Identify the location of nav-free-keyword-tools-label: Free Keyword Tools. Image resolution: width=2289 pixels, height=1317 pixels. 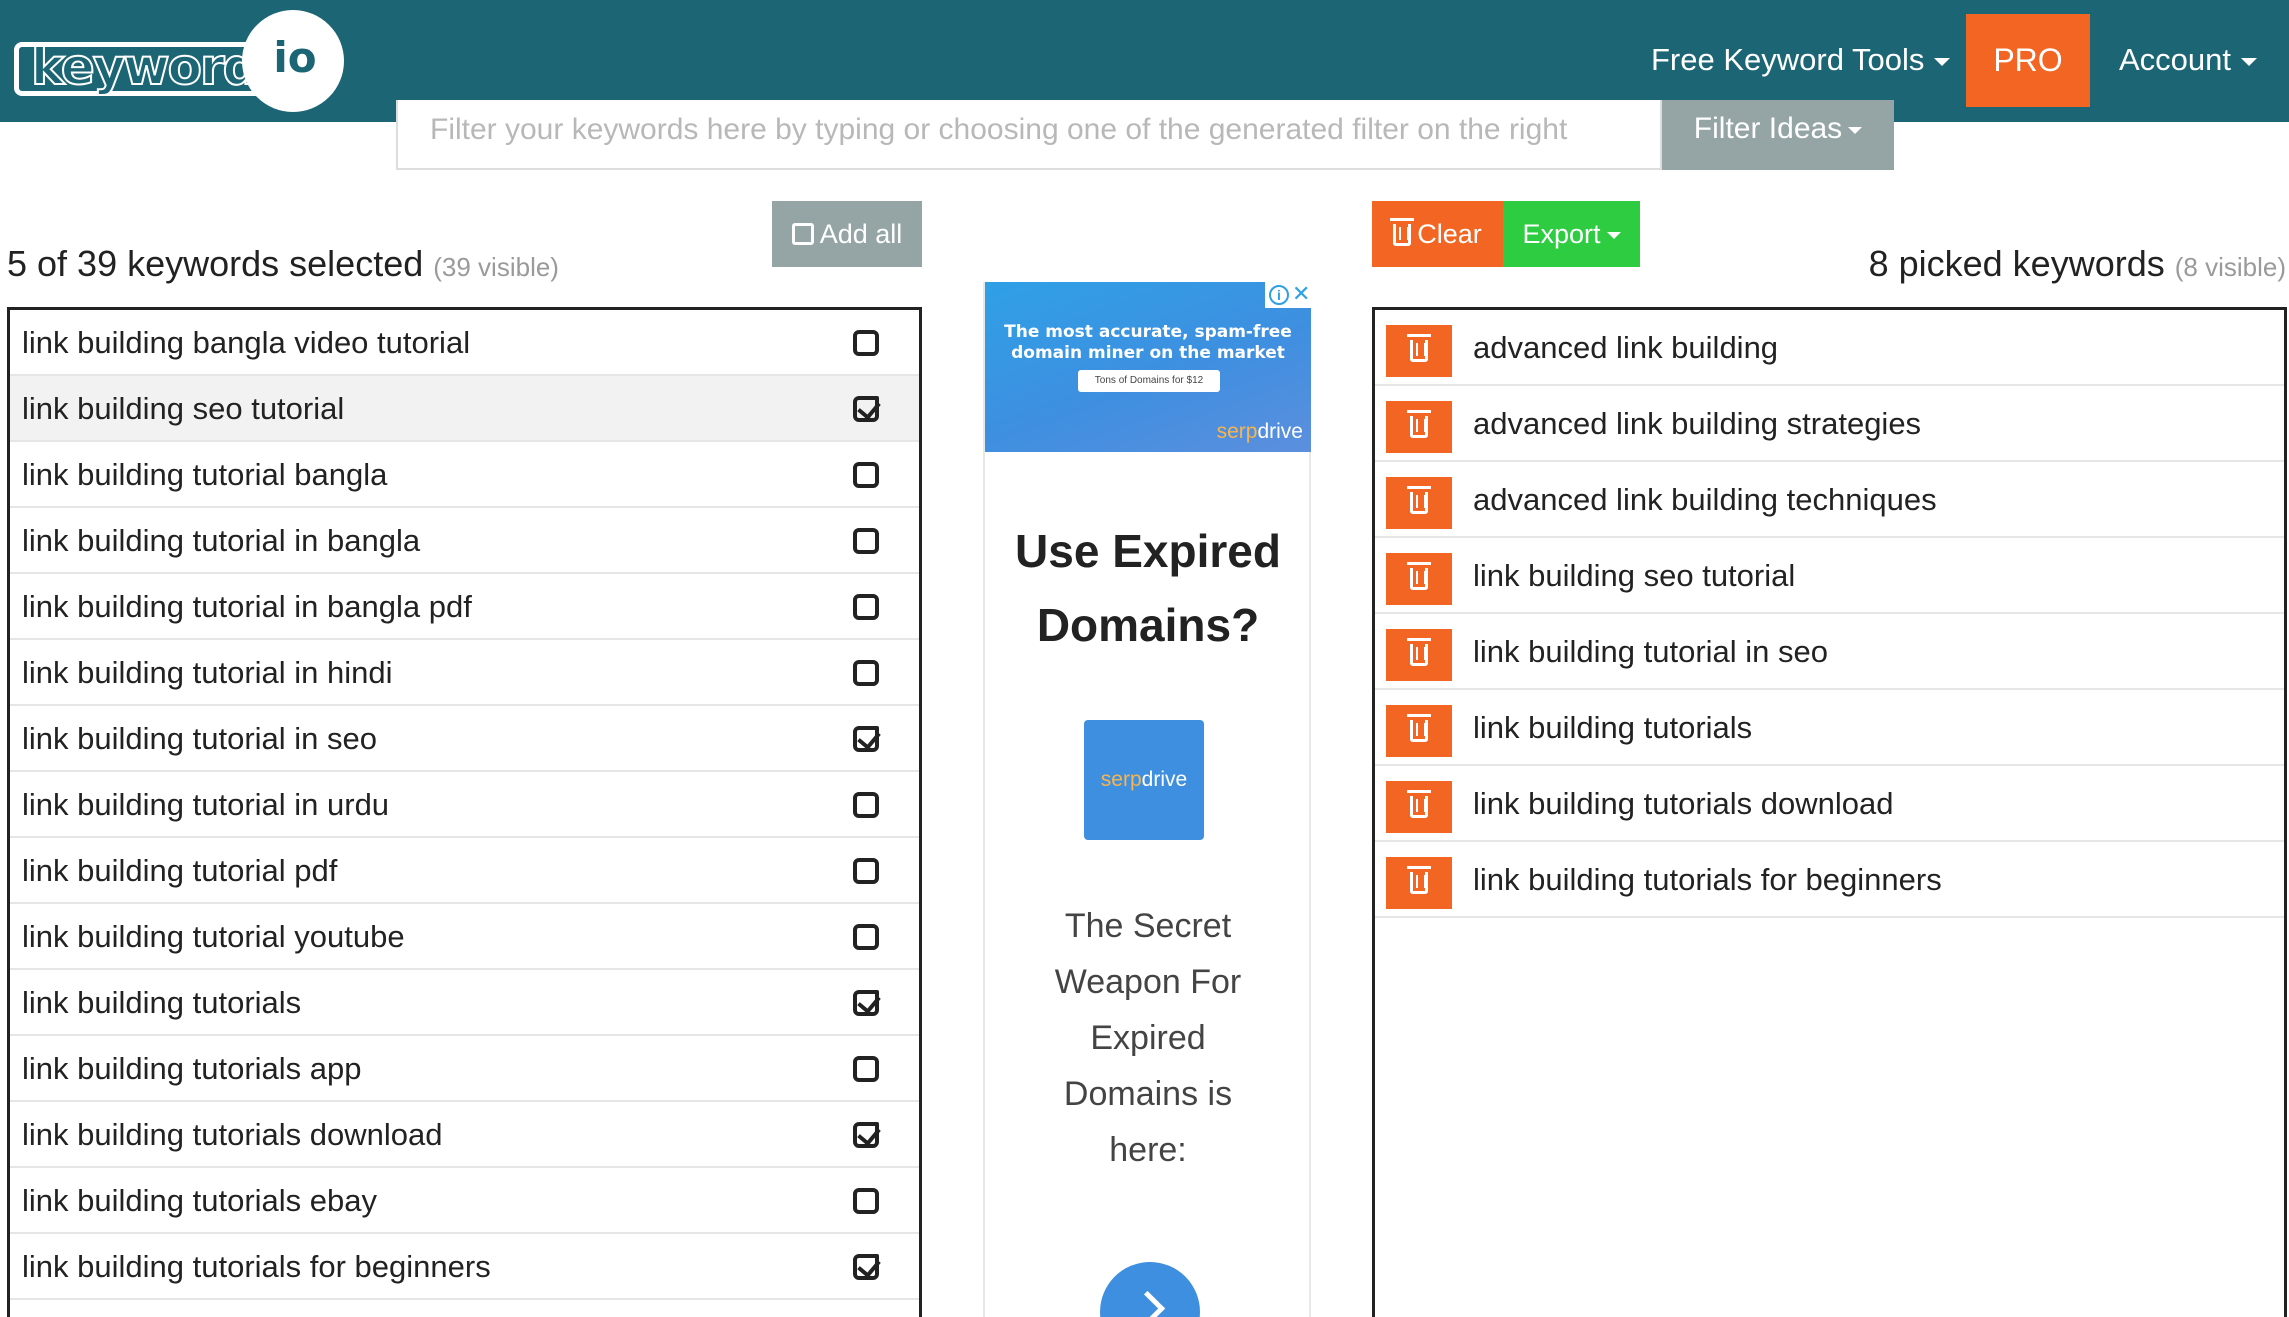
(1788, 59).